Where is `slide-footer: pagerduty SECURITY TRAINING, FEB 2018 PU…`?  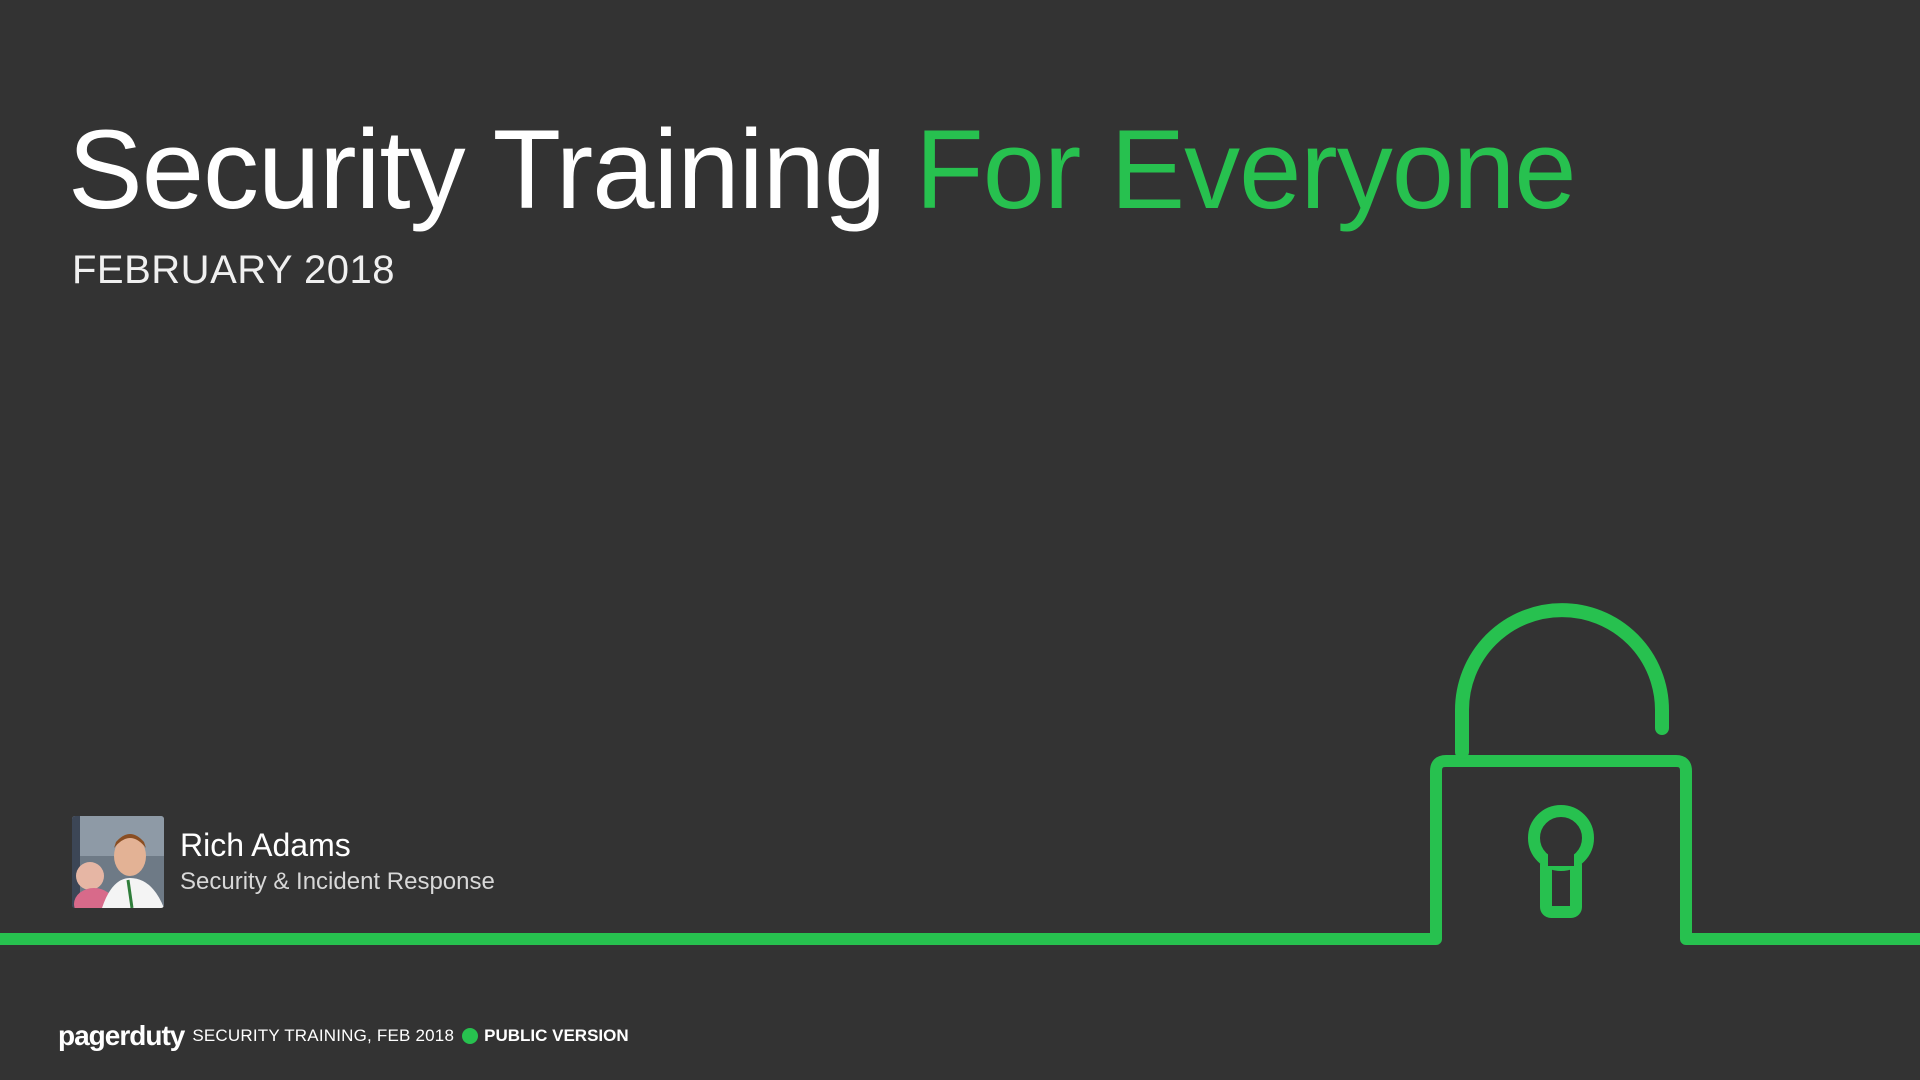
slide-footer: pagerduty SECURITY TRAINING, FEB 2018 PU… is located at coordinates (343, 1036).